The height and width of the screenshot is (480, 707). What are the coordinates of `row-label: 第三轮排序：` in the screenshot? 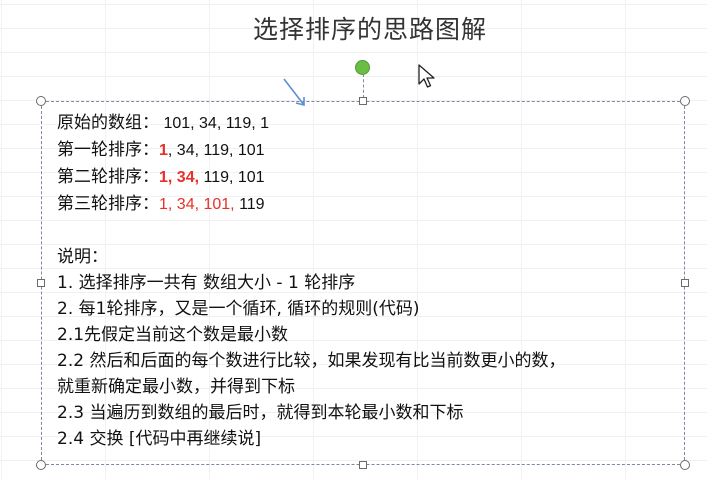 It's located at (108, 204).